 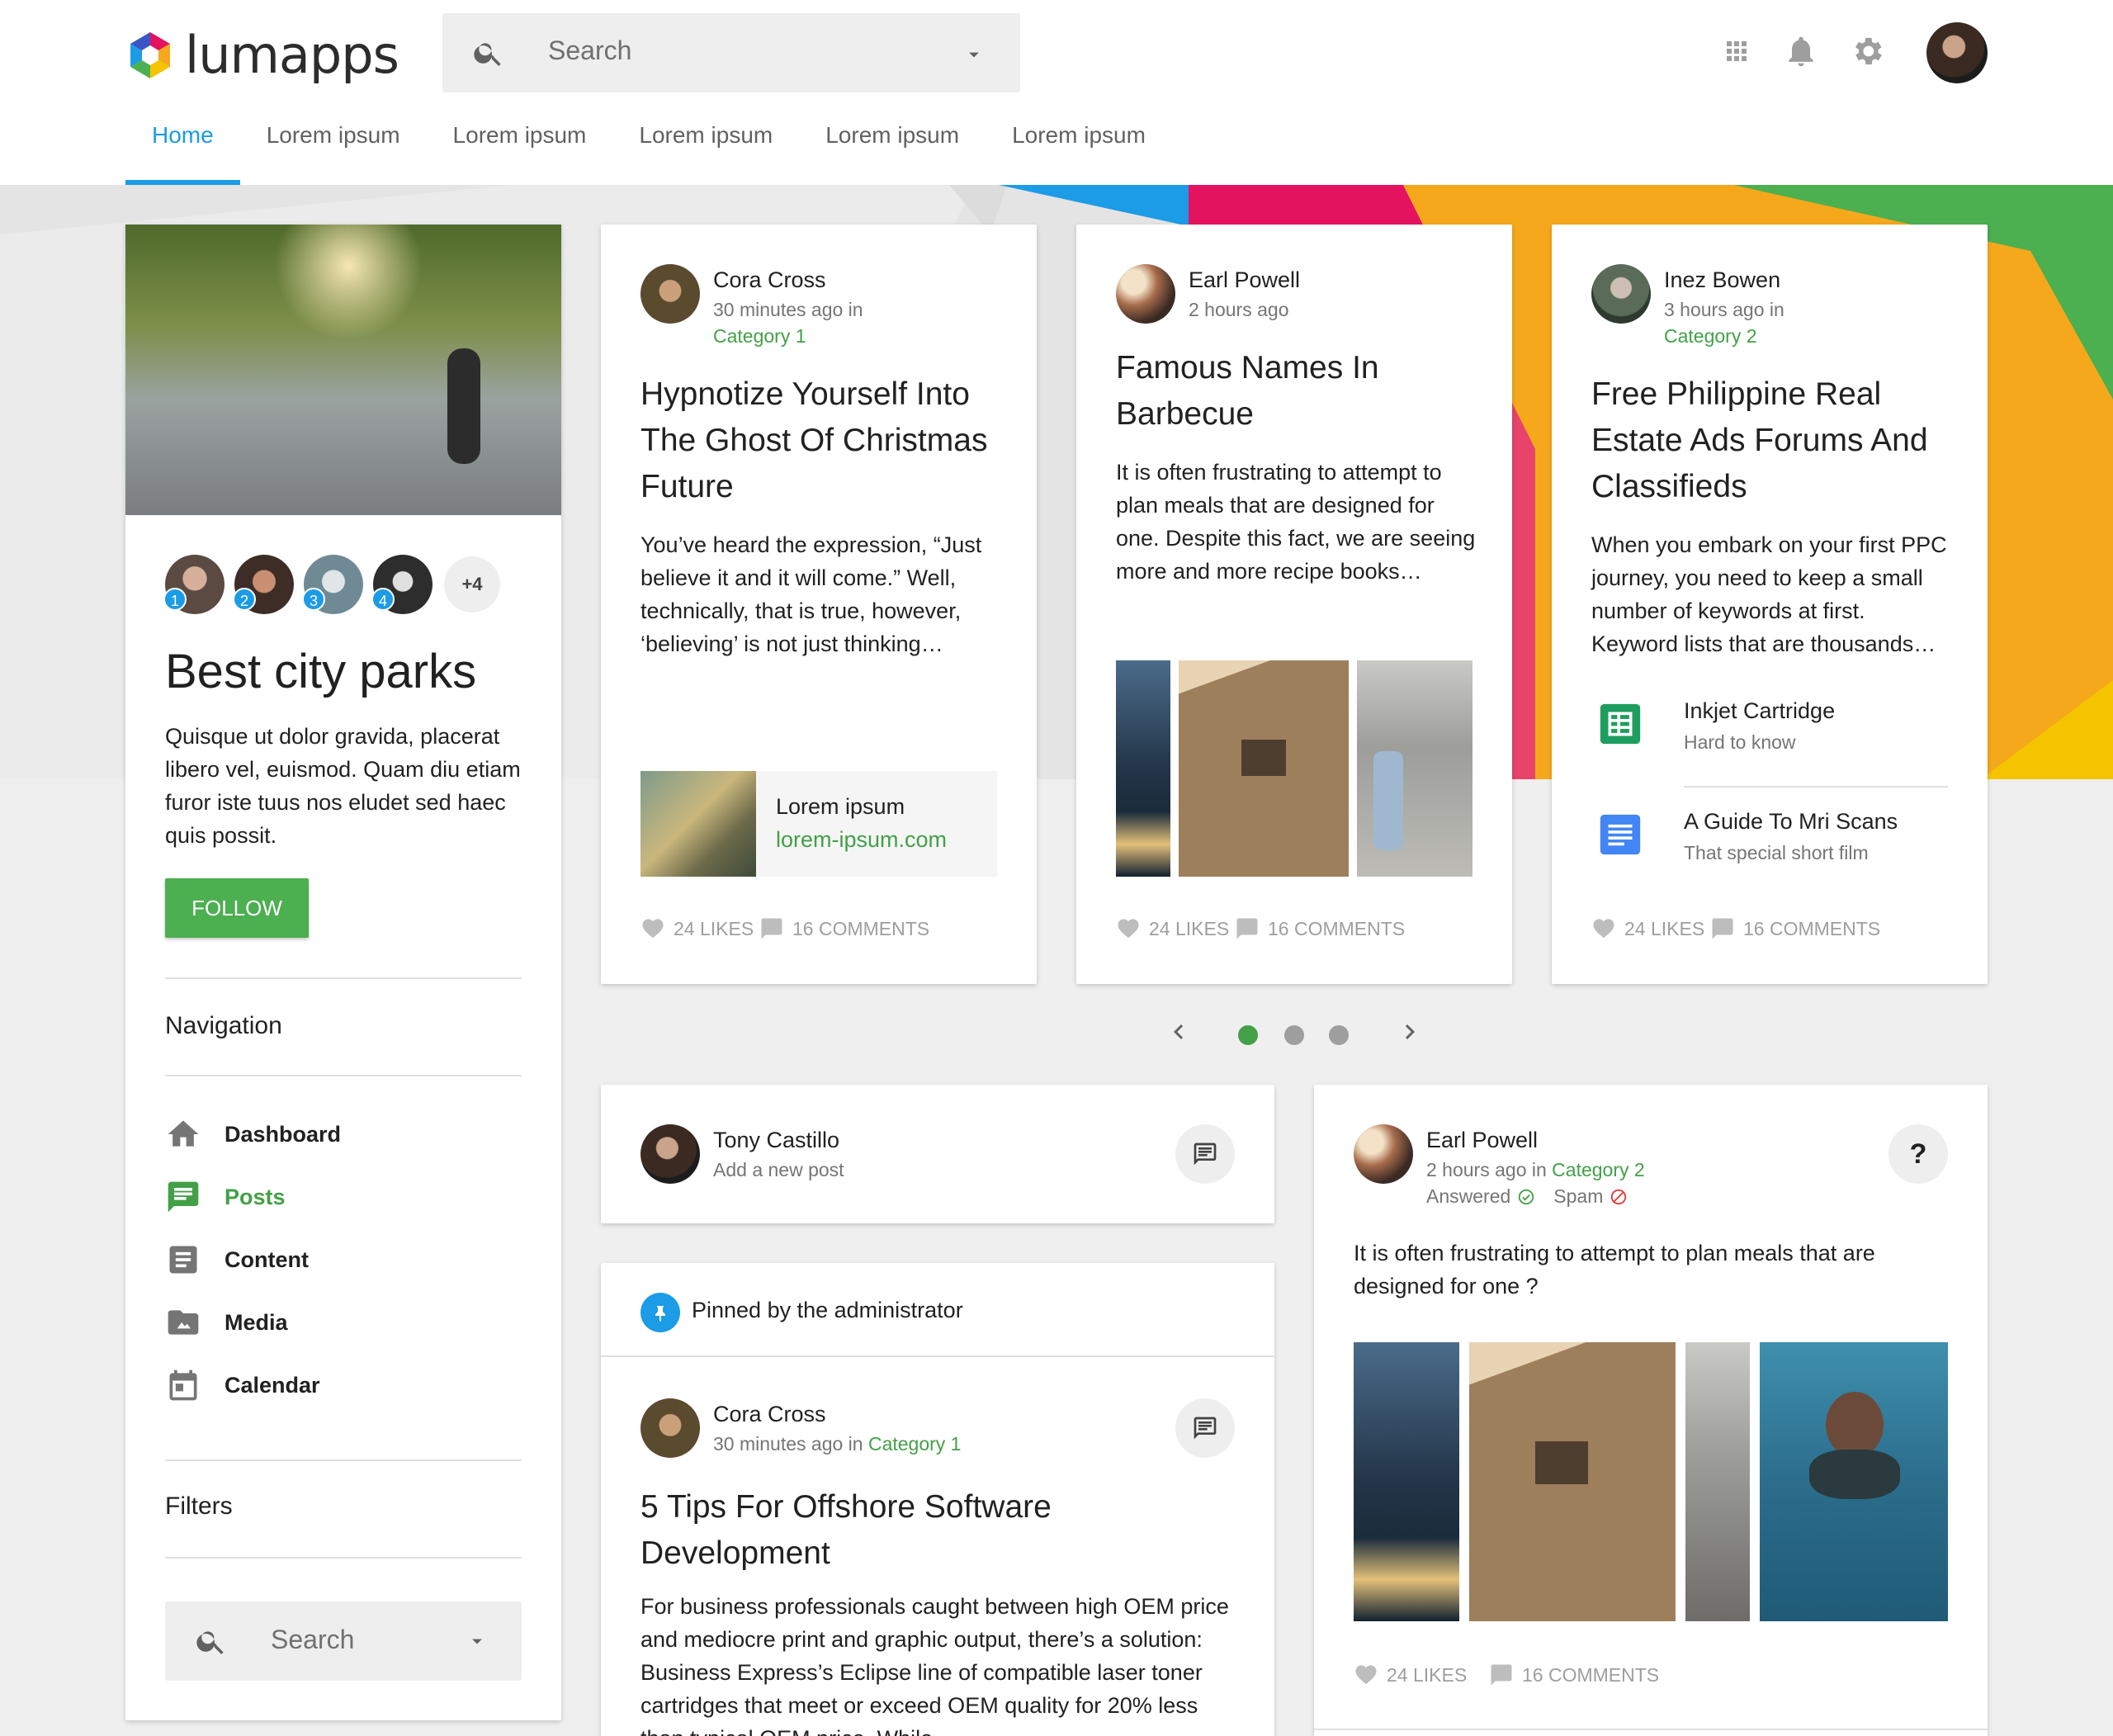 I want to click on nav-item-dashboard: Dashboard, so click(x=253, y=1134).